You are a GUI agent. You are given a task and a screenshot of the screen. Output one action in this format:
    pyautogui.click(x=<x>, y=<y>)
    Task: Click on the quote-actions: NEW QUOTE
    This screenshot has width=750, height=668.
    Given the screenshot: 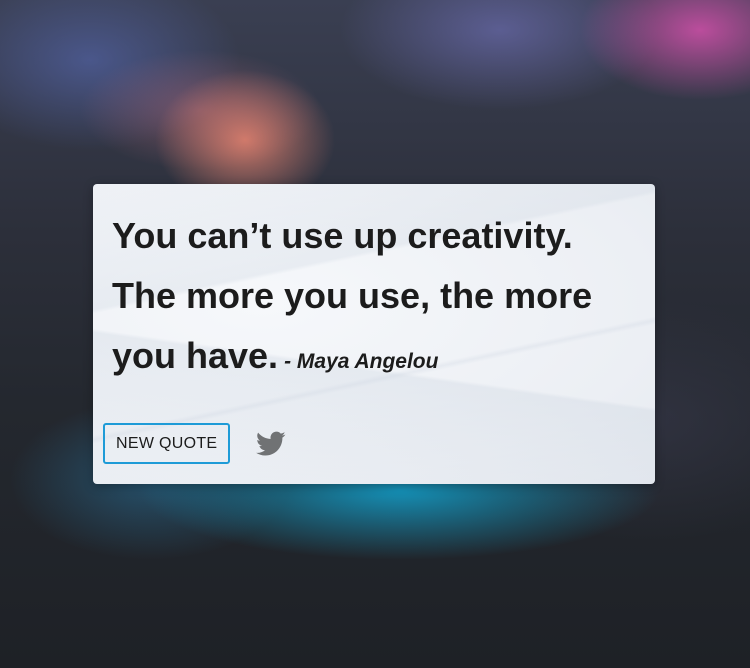 What is the action you would take?
    pyautogui.click(x=194, y=443)
    